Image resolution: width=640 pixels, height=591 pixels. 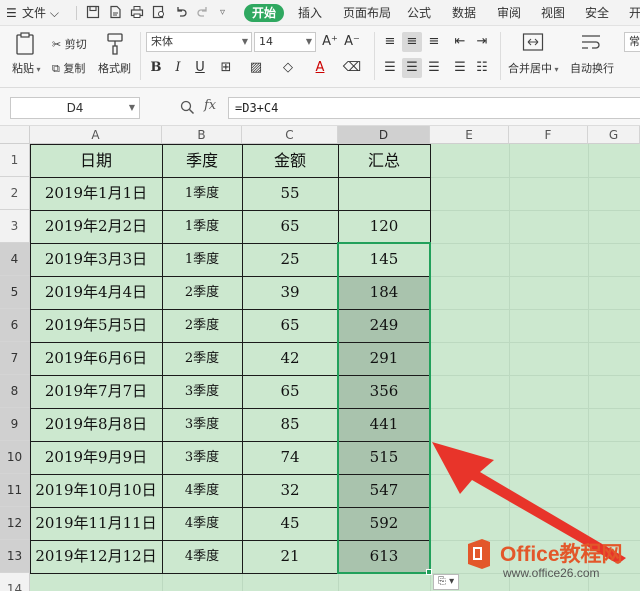 I want to click on total-cell, so click(x=384, y=193).